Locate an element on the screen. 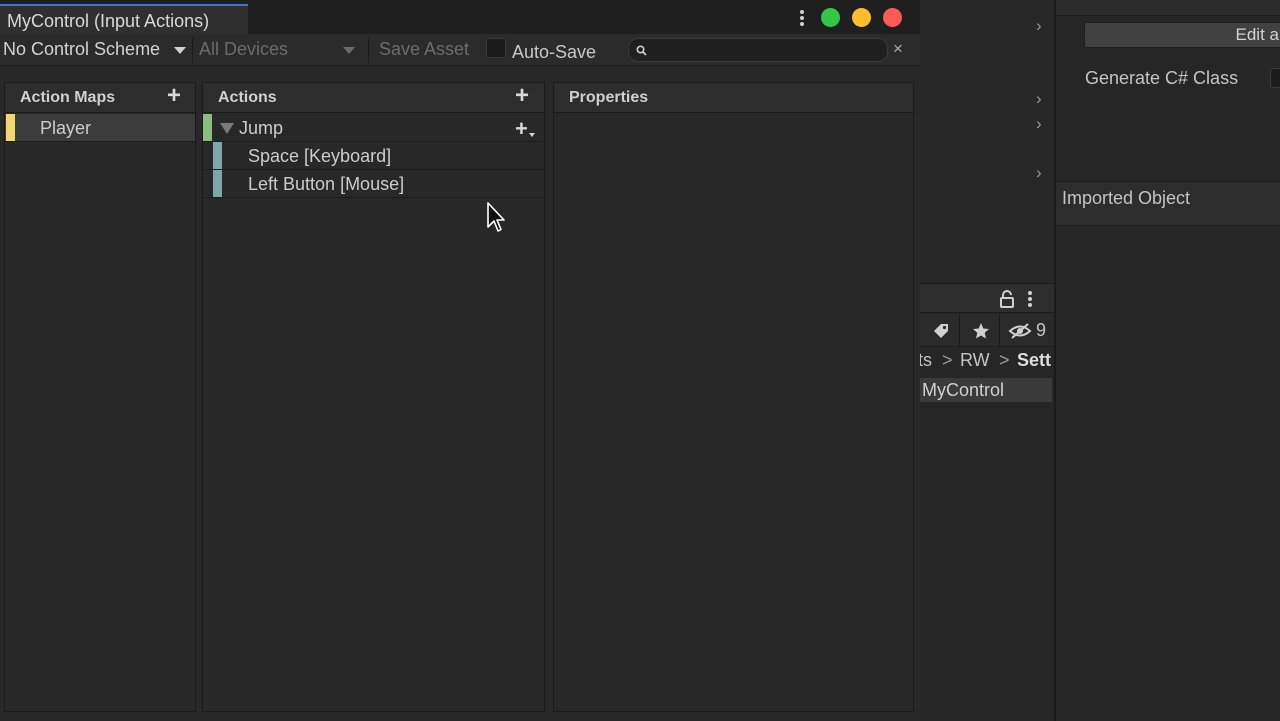 The width and height of the screenshot is (1280, 721). tab-strip is located at coordinates (368, 19).